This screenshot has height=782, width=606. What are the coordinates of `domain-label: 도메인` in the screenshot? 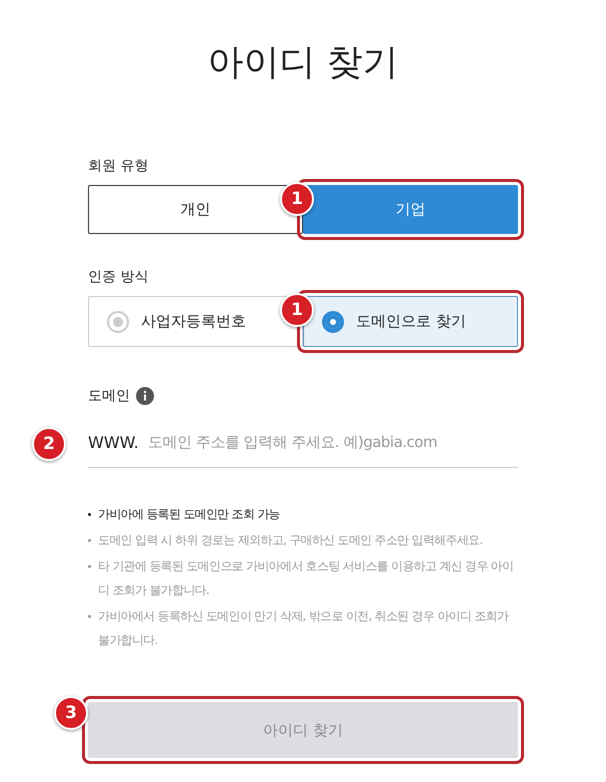 It's located at (109, 396).